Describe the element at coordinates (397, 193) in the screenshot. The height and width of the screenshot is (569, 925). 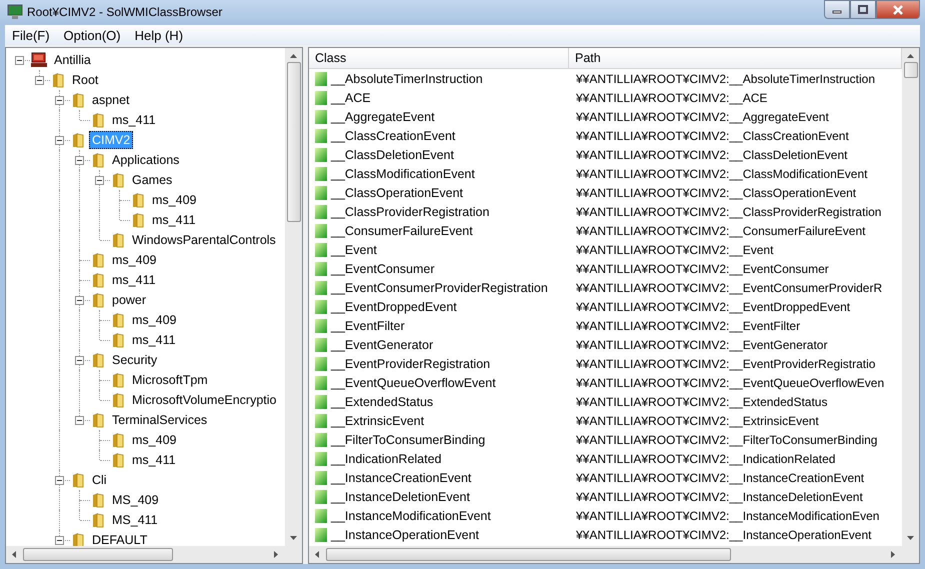
I see `class-name: __ClassOperationEvent` at that location.